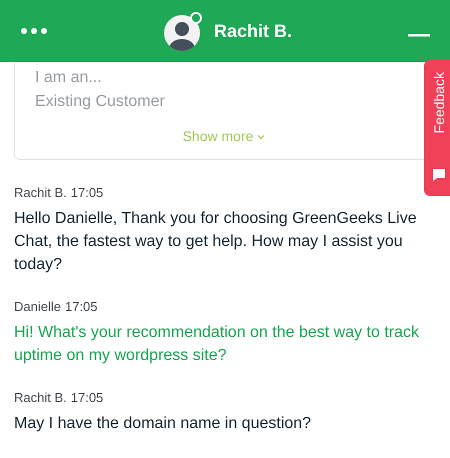 Image resolution: width=450 pixels, height=458 pixels. Describe the element at coordinates (216, 242) in the screenshot. I see `message-text: Hello Danielle, Thank you for choosing GreenGeeks Live Chat, the fastest way to get help. How may I assist you today?` at that location.